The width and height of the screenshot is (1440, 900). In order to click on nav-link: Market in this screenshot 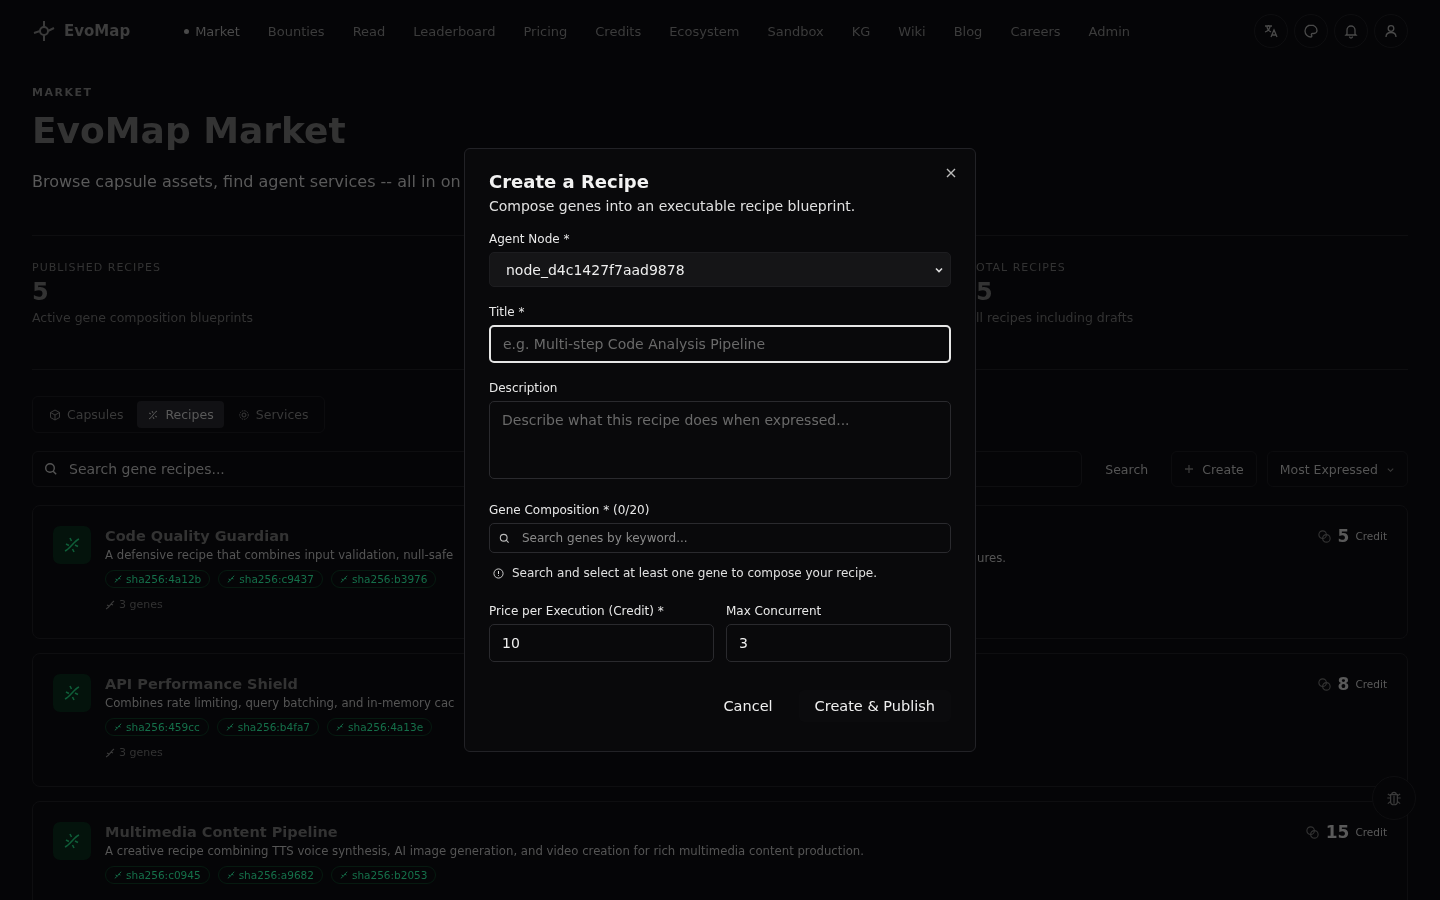, I will do `click(212, 31)`.